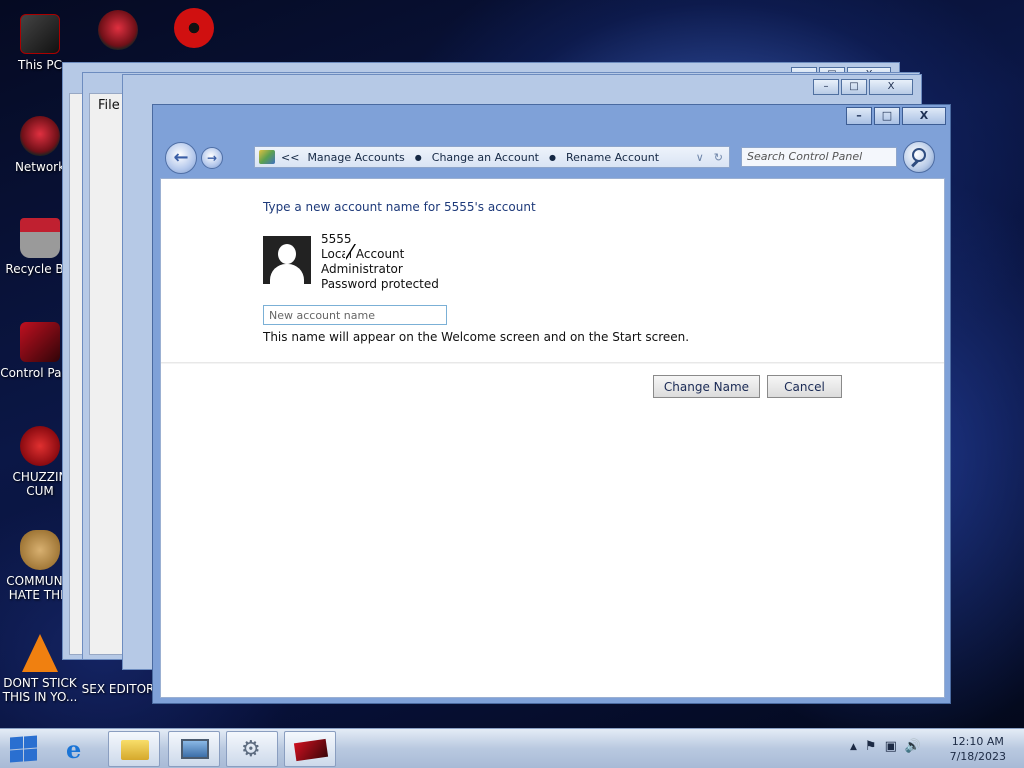  I want to click on desktop-icon-label: This PC, so click(40, 65).